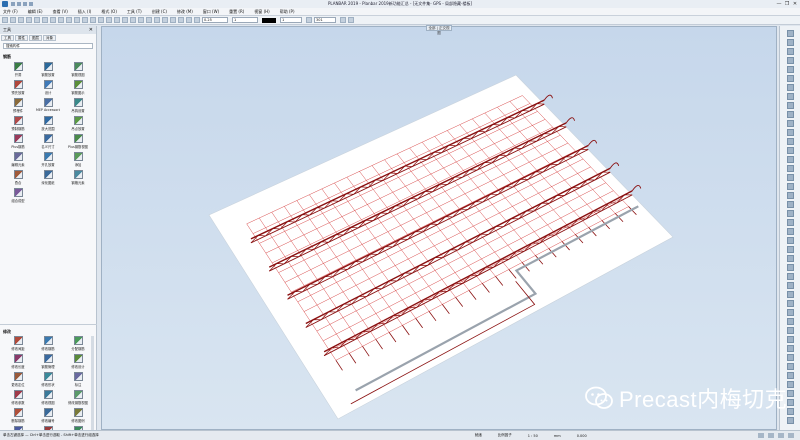 This screenshot has width=800, height=440. Describe the element at coordinates (18, 379) in the screenshot. I see `modify-tool: 更改定位` at that location.